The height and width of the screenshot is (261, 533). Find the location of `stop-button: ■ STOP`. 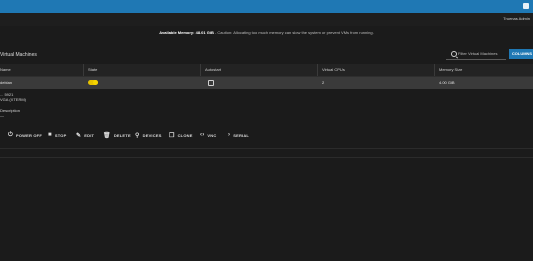

stop-button: ■ STOP is located at coordinates (57, 135).